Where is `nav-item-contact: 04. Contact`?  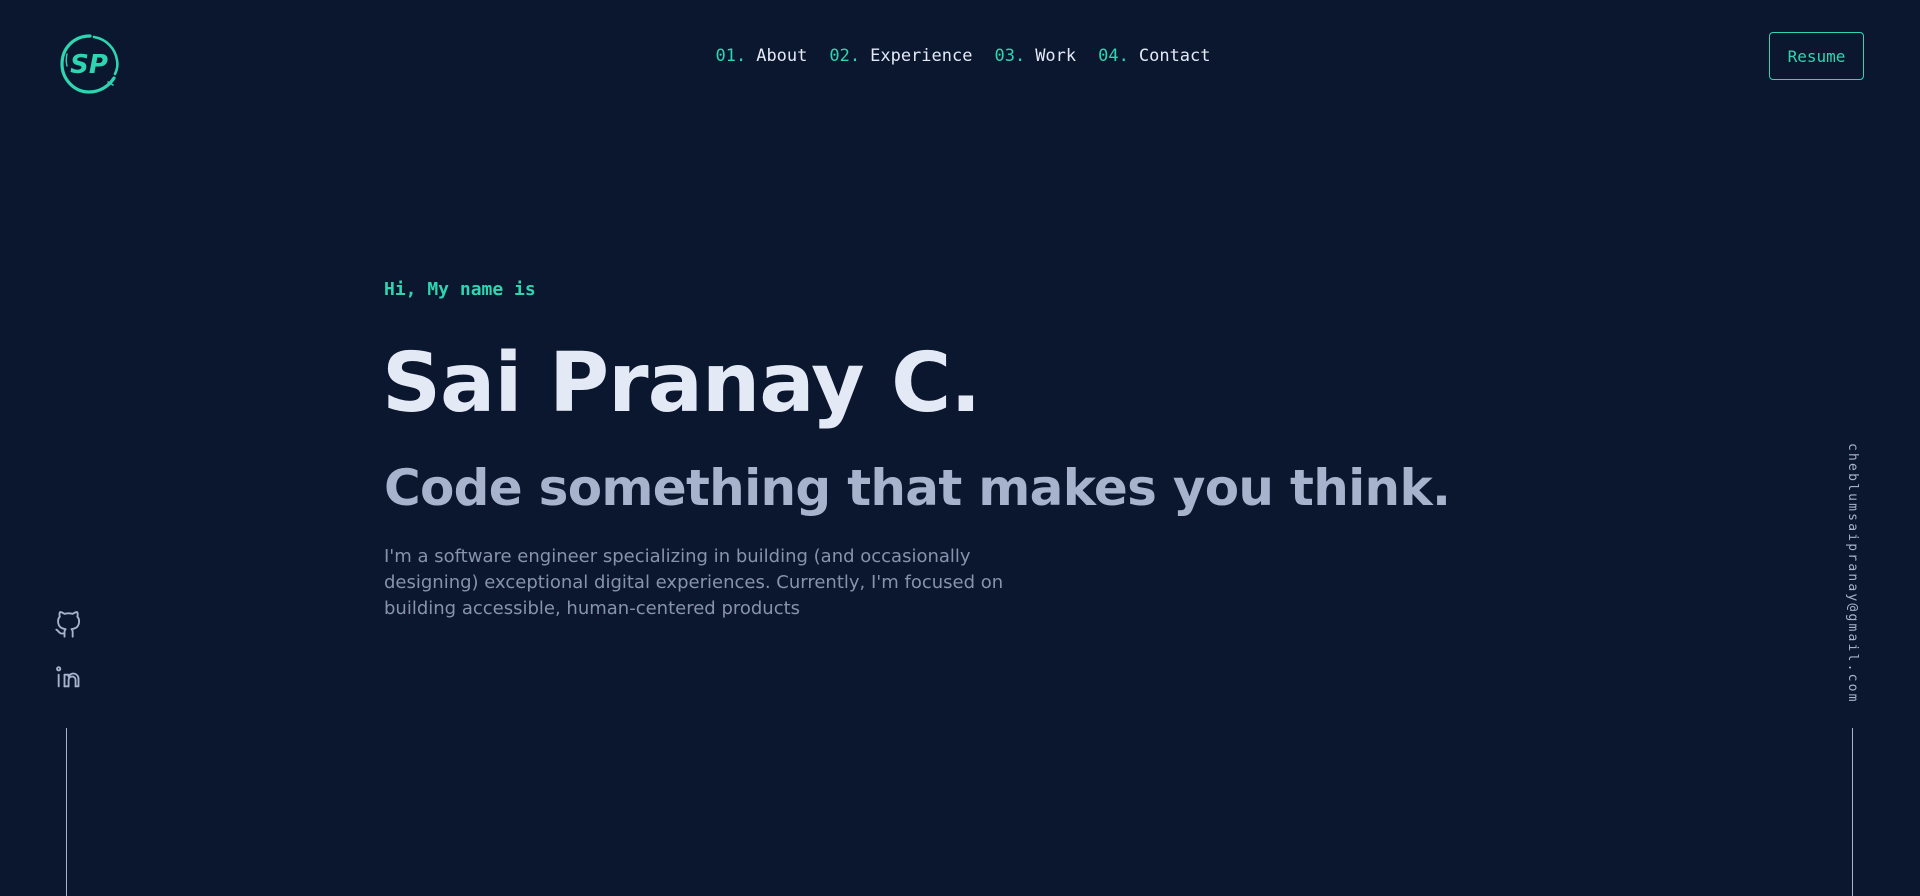 nav-item-contact: 04. Contact is located at coordinates (1154, 56).